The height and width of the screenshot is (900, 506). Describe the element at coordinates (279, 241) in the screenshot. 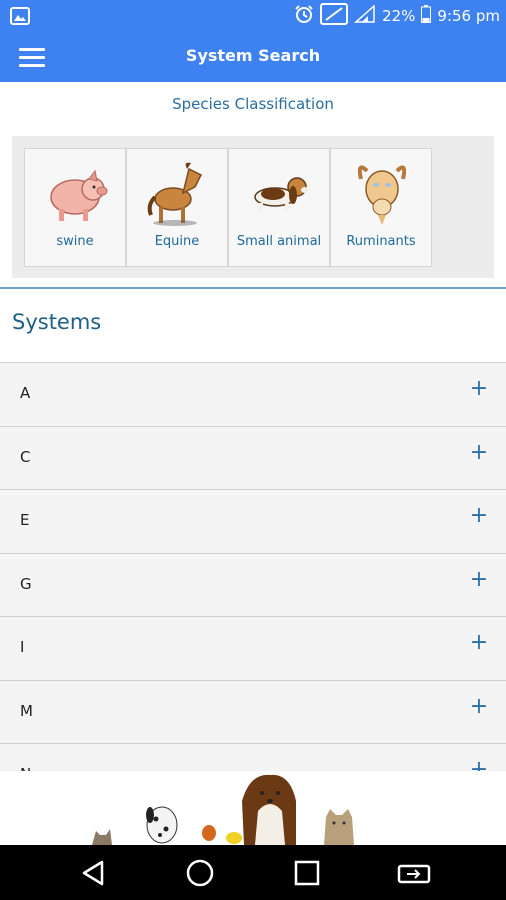

I see `species-label: Small animal` at that location.